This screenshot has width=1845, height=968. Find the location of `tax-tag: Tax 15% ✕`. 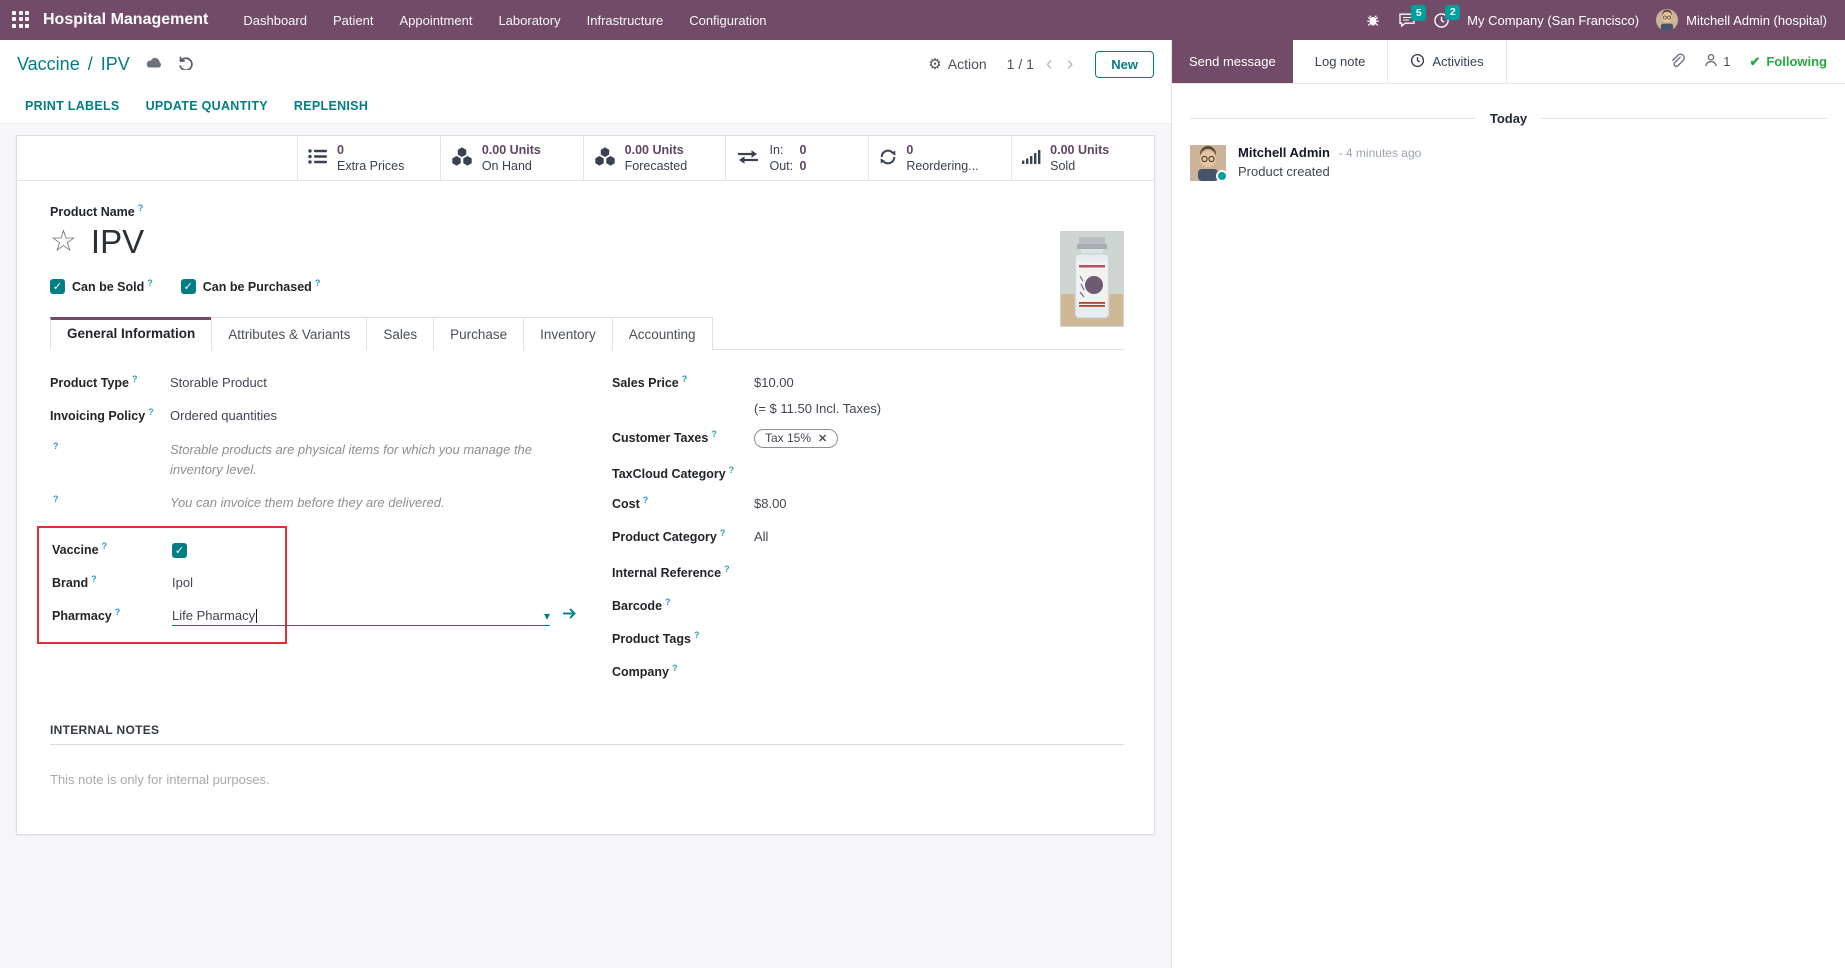

tax-tag: Tax 15% ✕ is located at coordinates (796, 439).